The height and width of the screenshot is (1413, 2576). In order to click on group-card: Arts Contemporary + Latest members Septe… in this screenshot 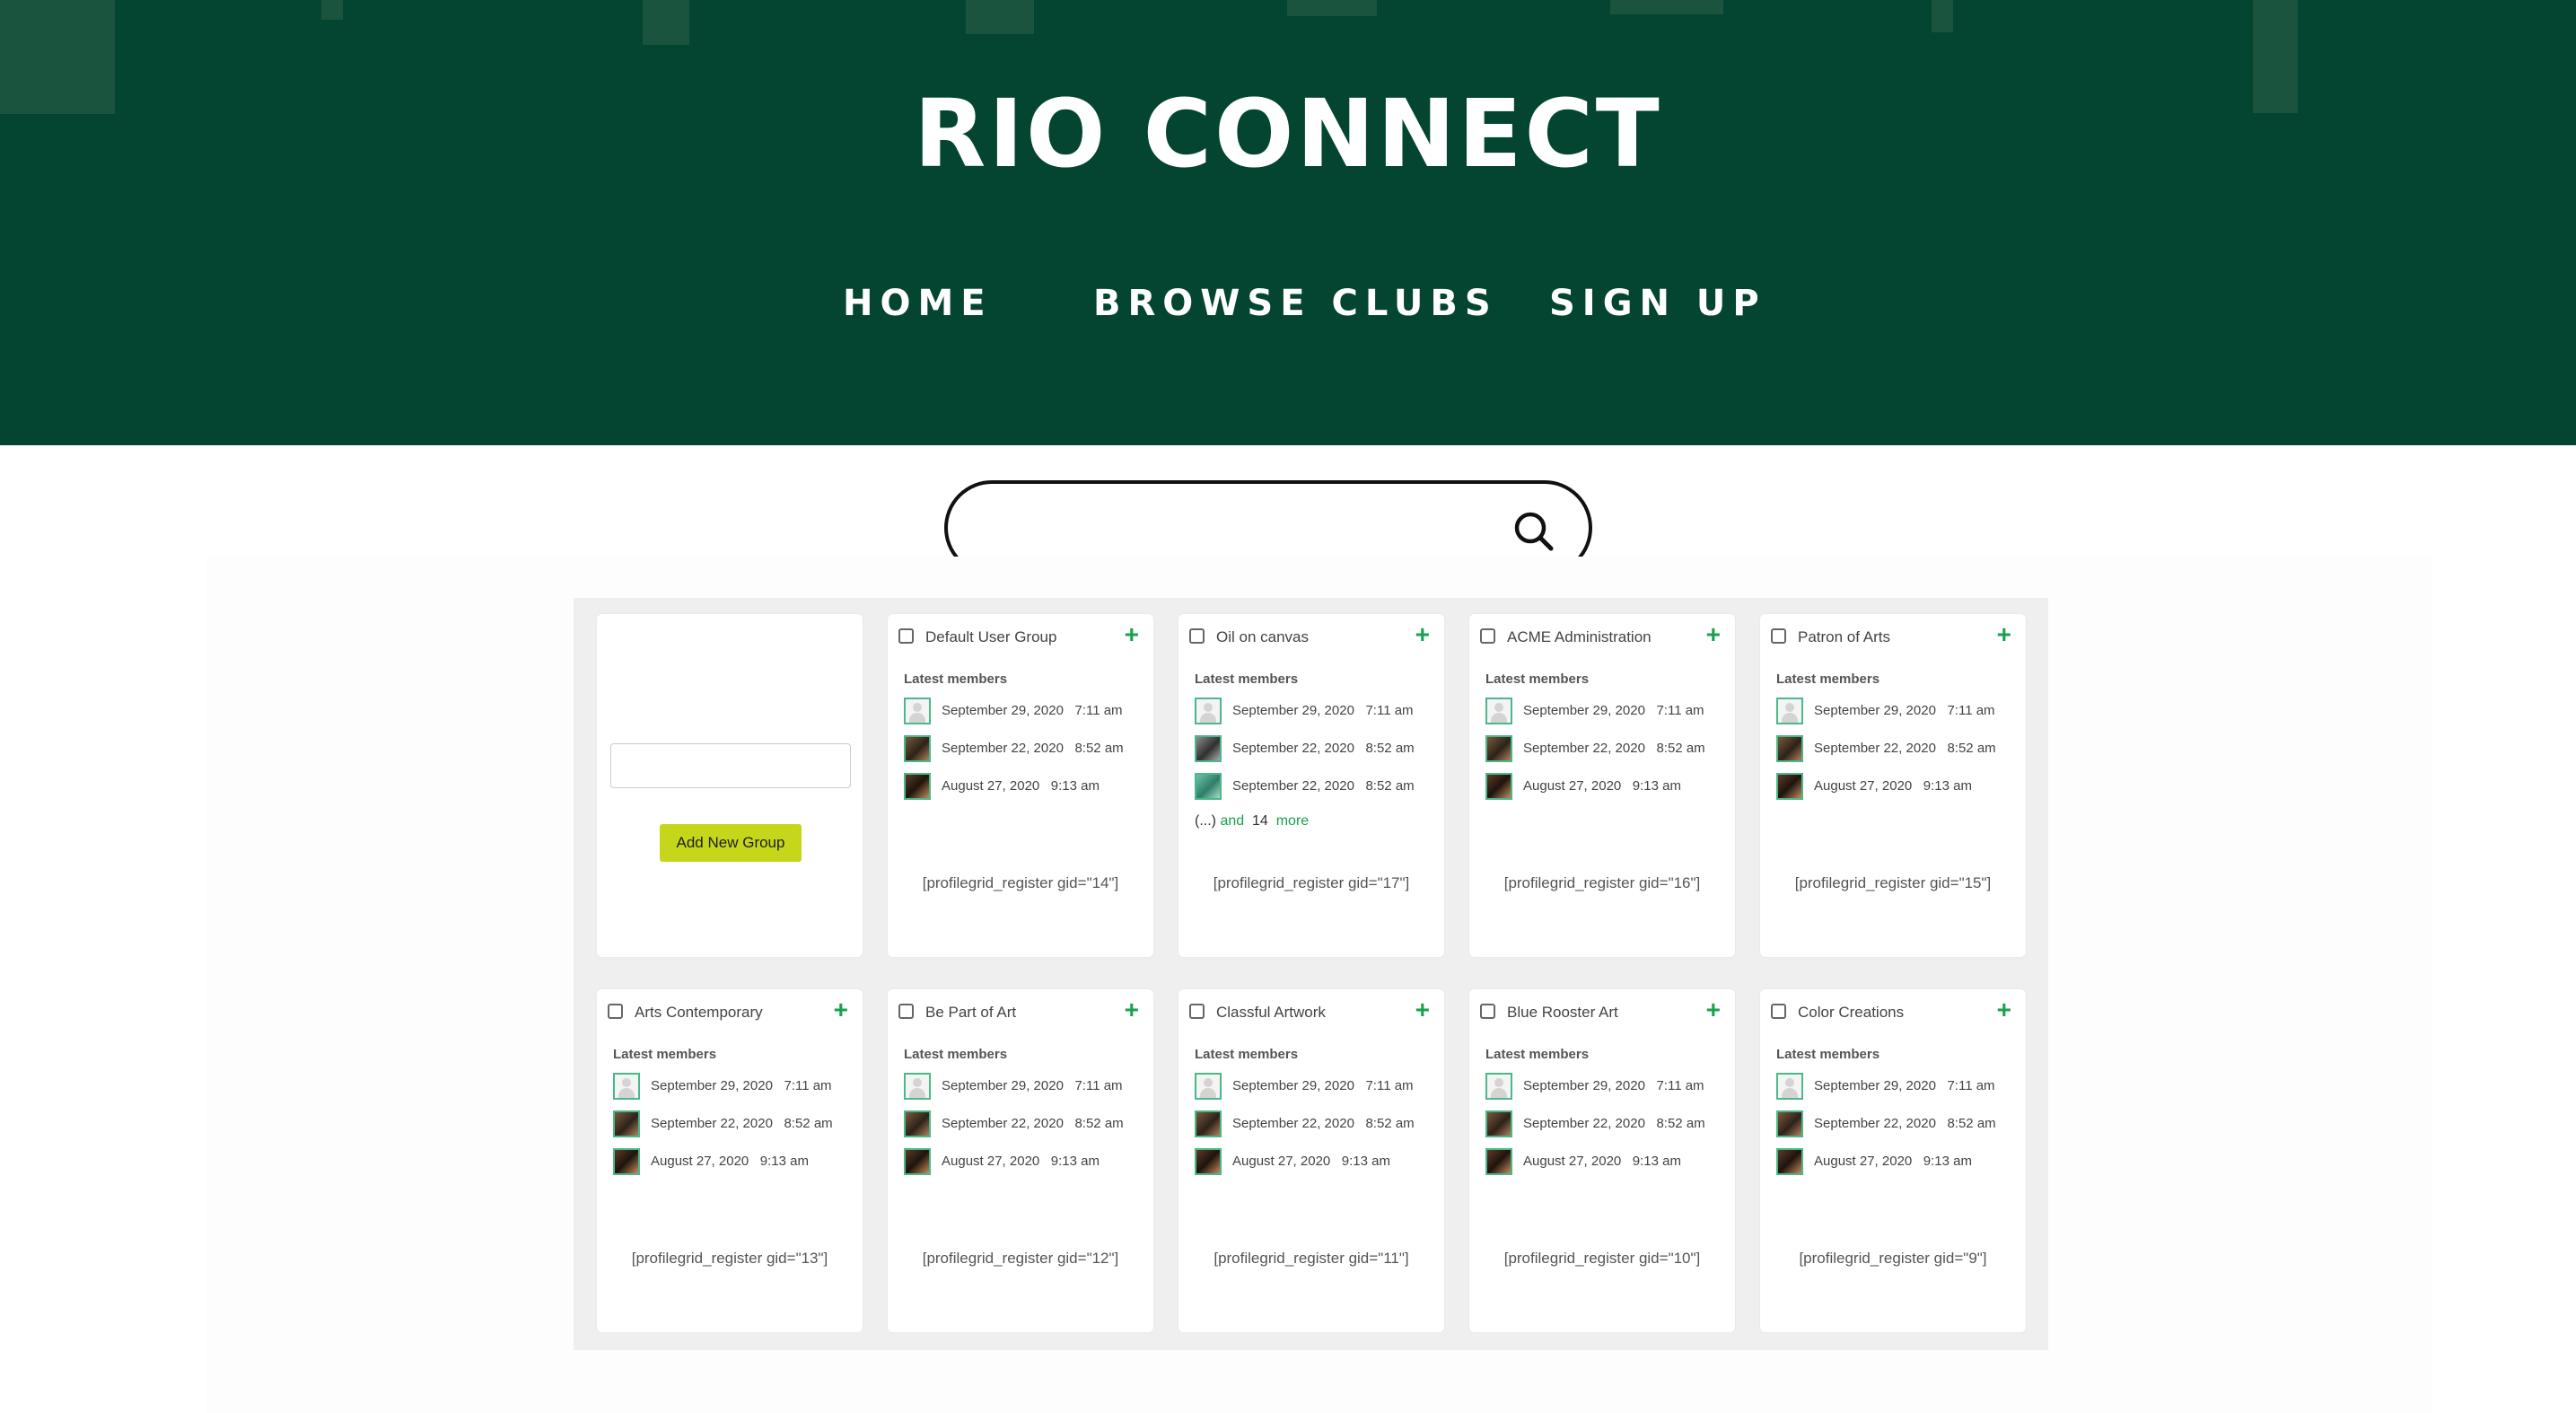, I will do `click(730, 1160)`.